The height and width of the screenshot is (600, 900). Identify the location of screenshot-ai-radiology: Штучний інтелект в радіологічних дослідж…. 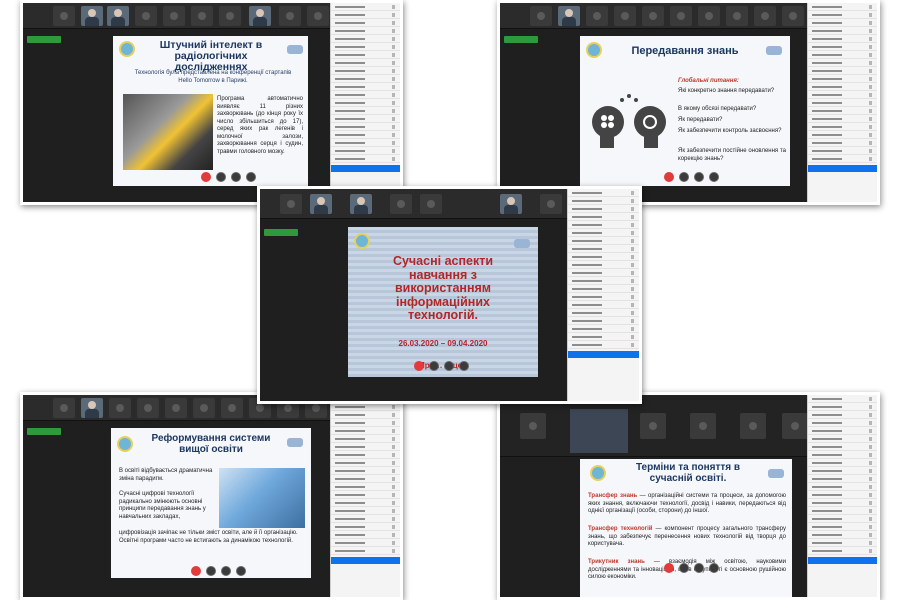
(211, 102).